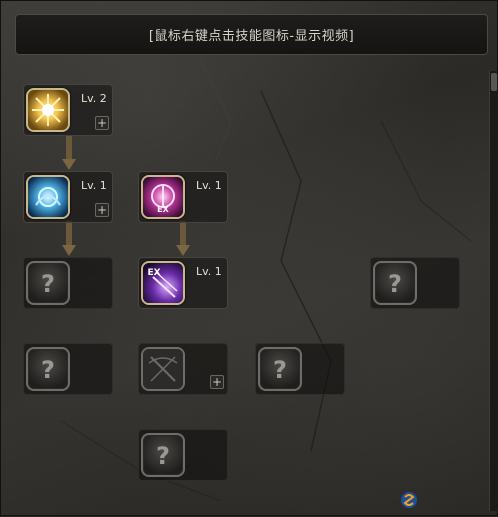 The height and width of the screenshot is (517, 498). What do you see at coordinates (409, 500) in the screenshot?
I see `site-logo-icon` at bounding box center [409, 500].